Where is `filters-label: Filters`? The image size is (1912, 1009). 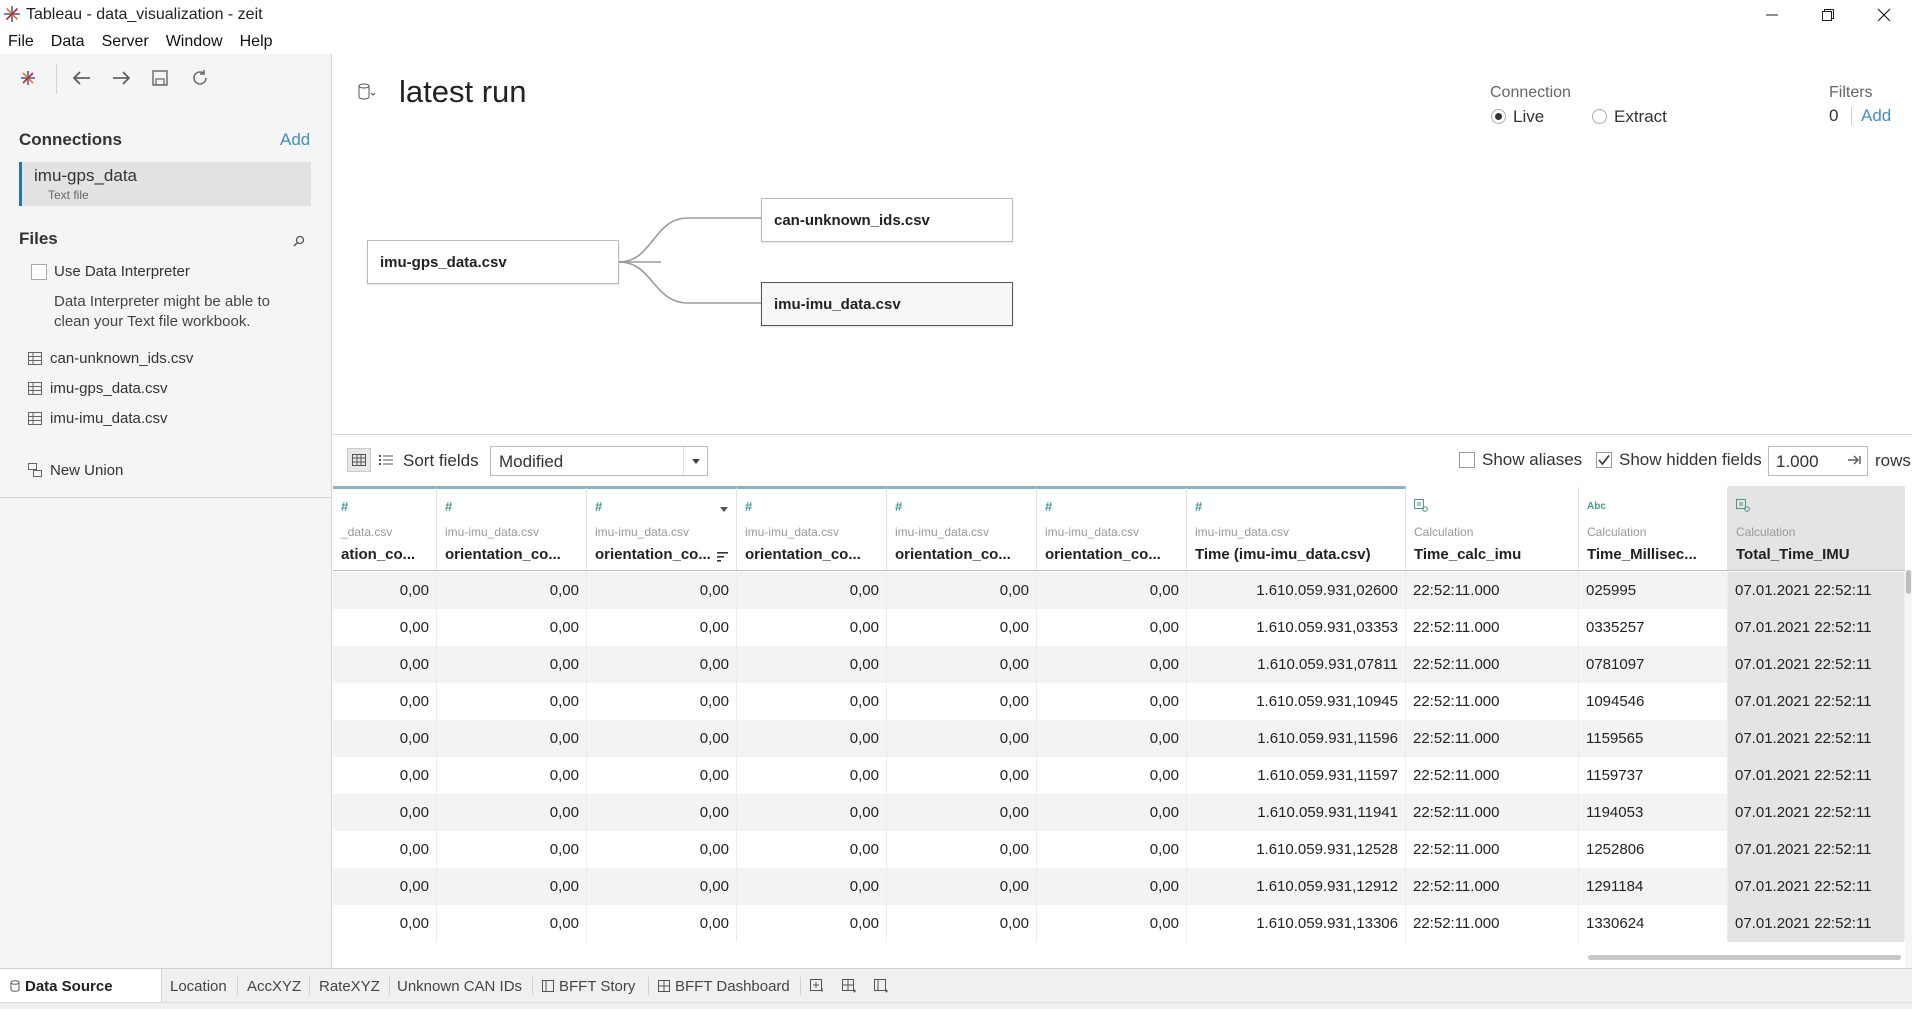
filters-label: Filters is located at coordinates (1851, 92).